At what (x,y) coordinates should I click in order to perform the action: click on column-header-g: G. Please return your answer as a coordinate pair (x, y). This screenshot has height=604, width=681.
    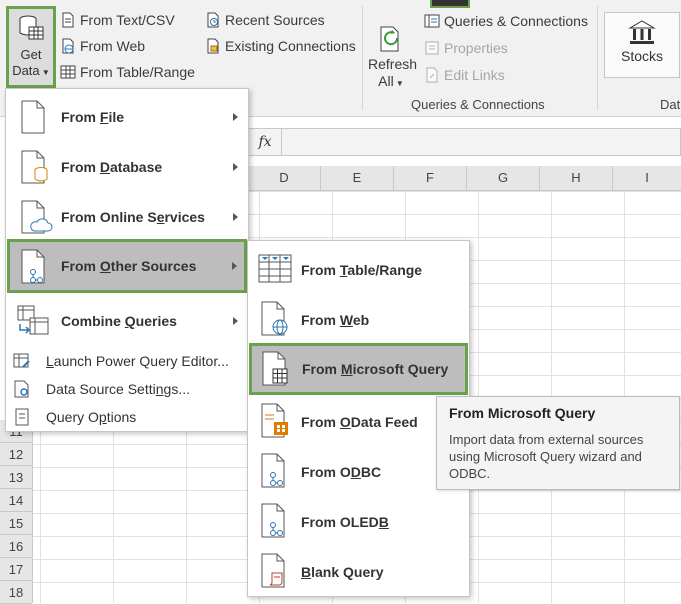
    Looking at the image, I should click on (503, 178).